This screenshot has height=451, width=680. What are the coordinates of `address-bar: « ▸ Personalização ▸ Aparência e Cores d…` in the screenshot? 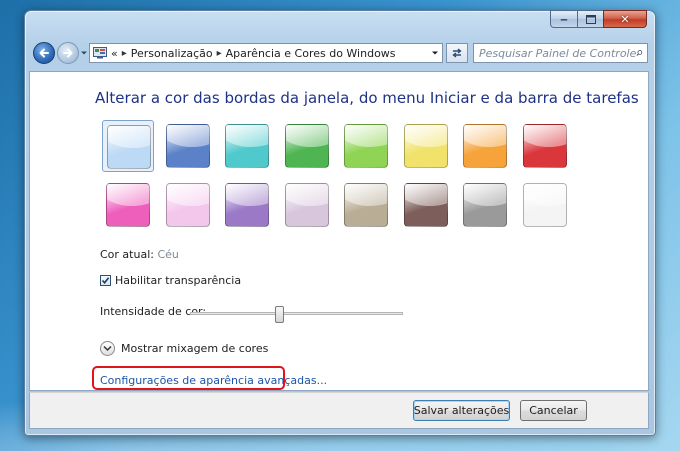 It's located at (266, 53).